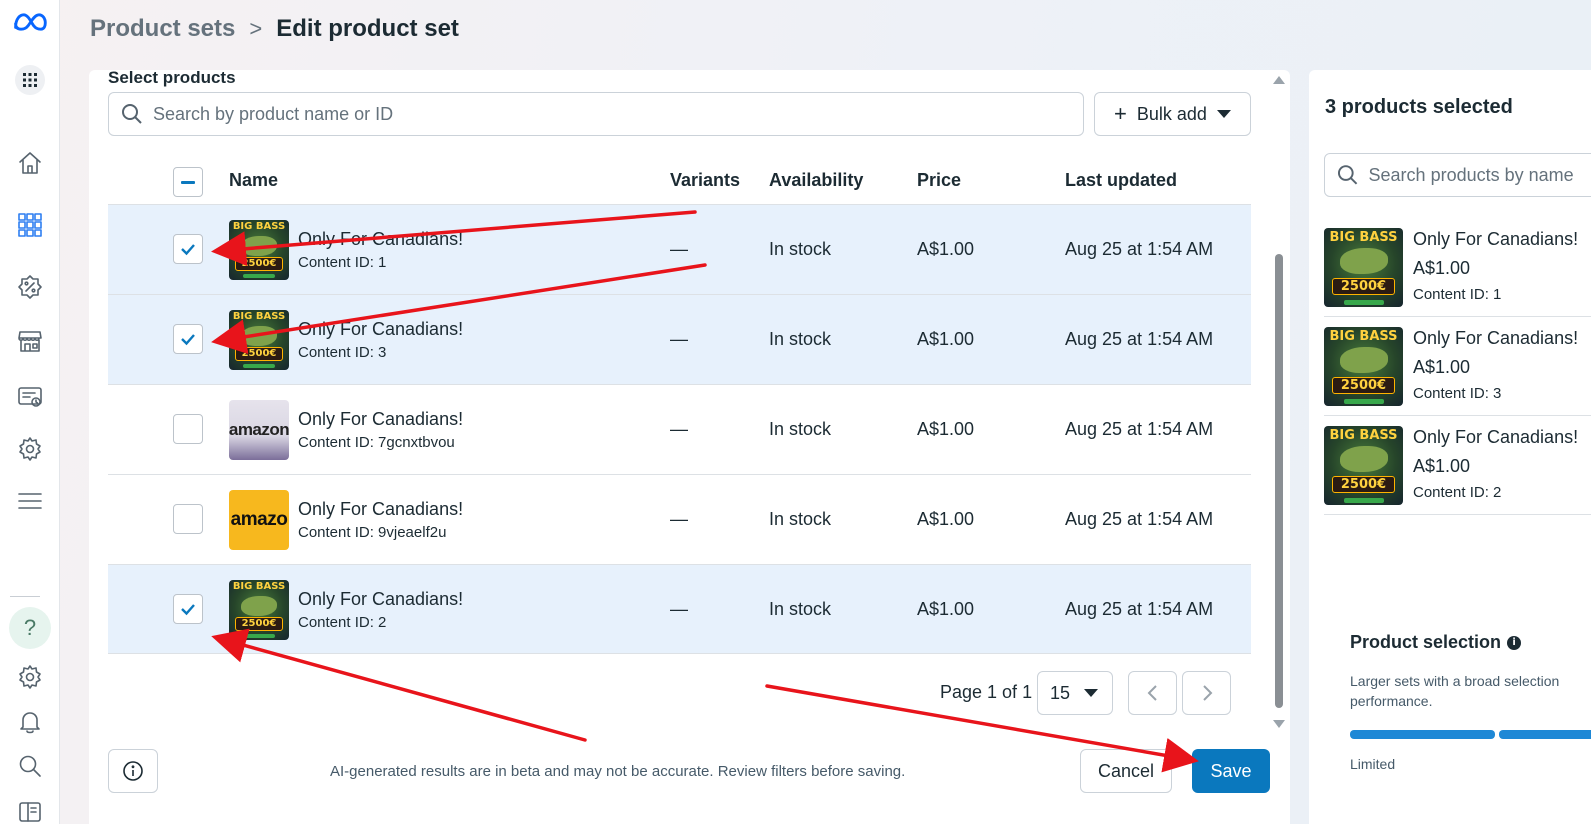 This screenshot has width=1591, height=824. I want to click on column-price: Price, so click(939, 180).